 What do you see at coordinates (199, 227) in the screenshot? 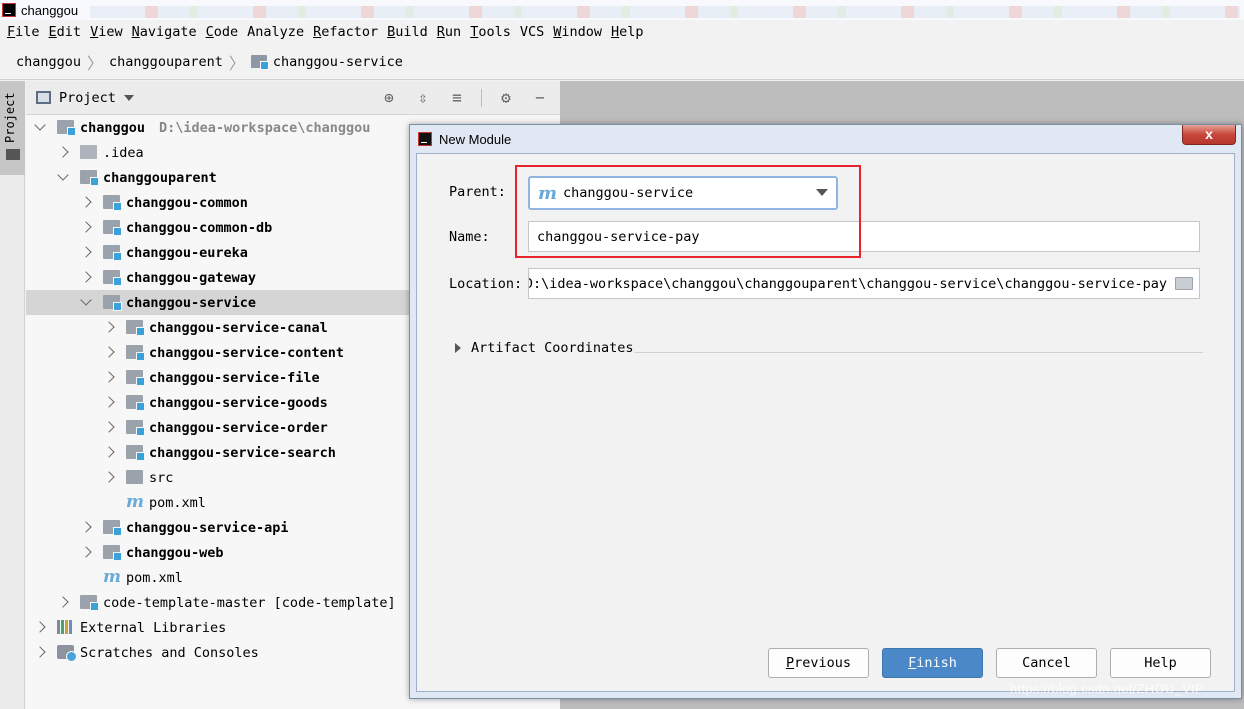
I see `tree-row-label: changgou-common-db` at bounding box center [199, 227].